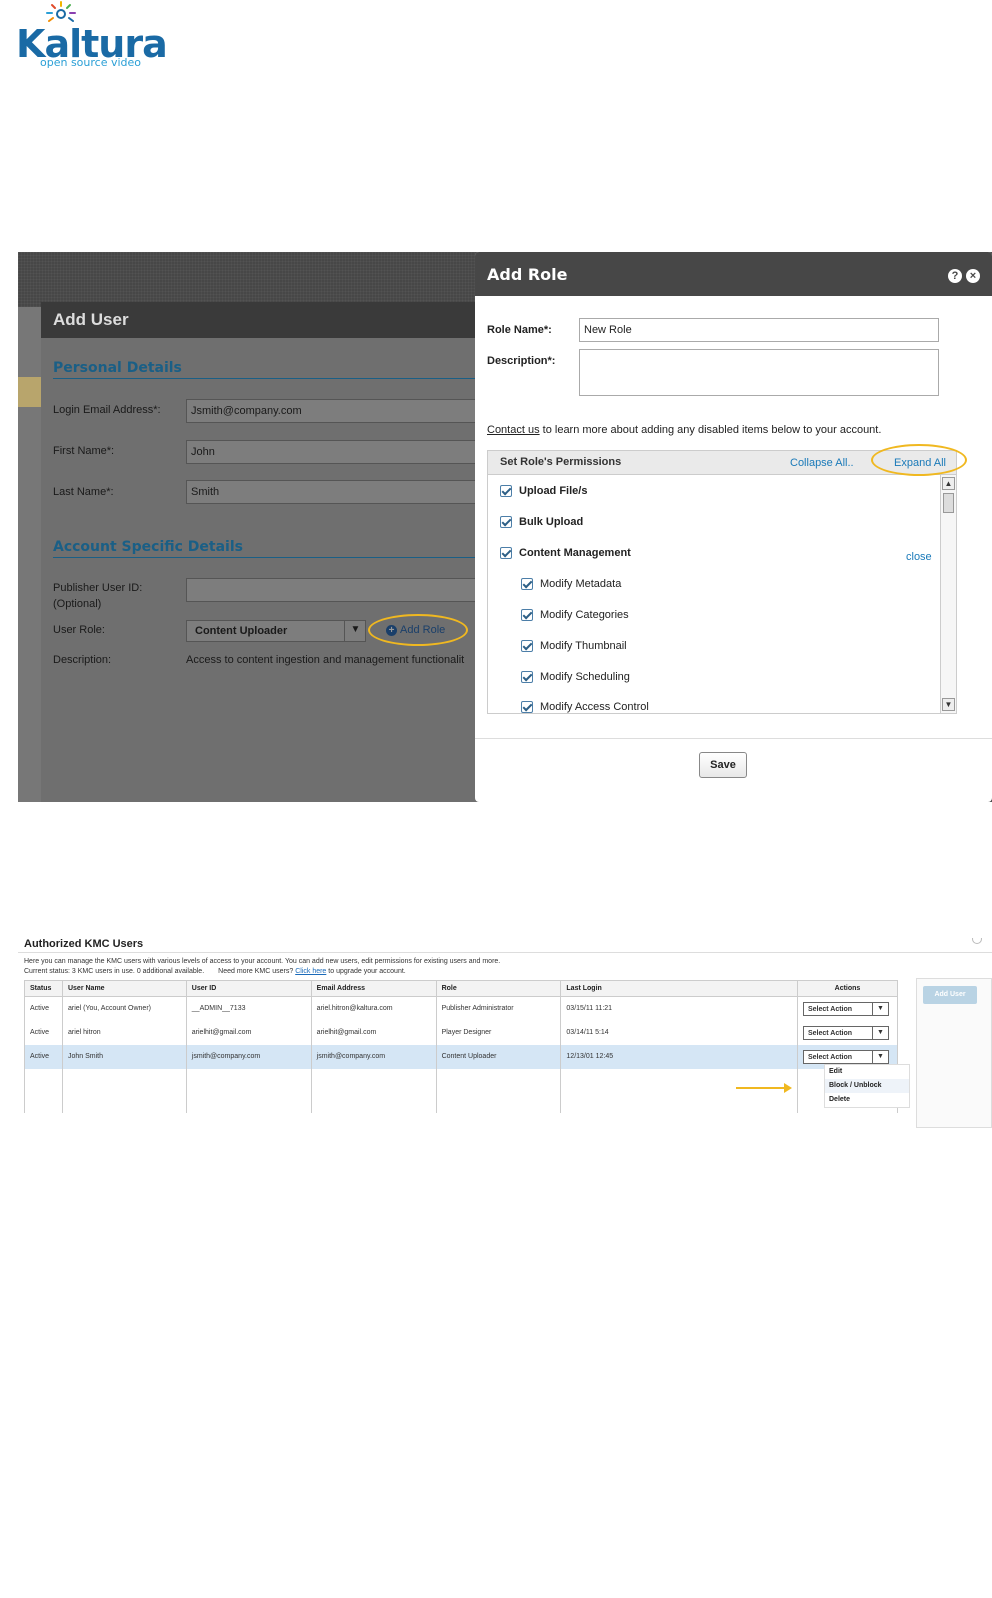 The height and width of the screenshot is (1598, 992). I want to click on col-actions: Actions, so click(847, 988).